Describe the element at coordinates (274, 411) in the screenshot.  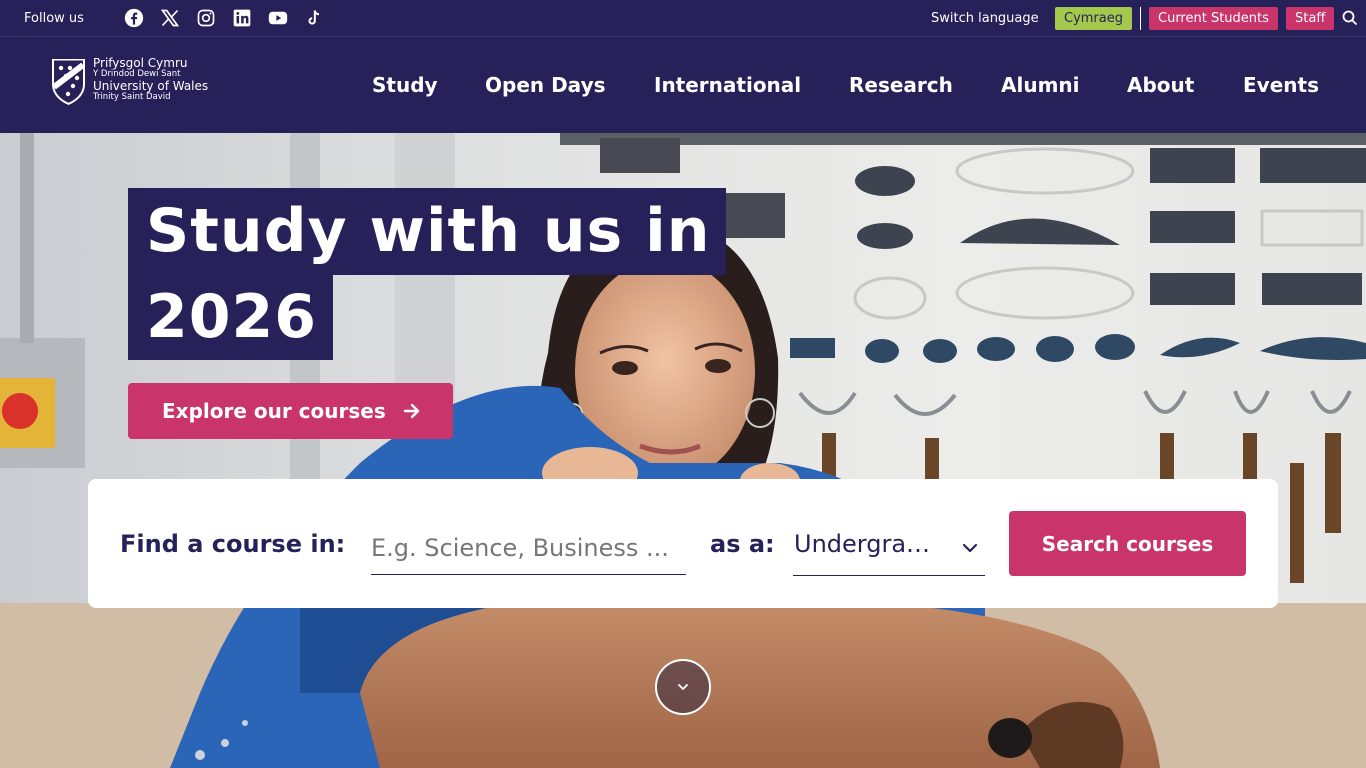
I see `explore-courses-label: Explore our courses` at that location.